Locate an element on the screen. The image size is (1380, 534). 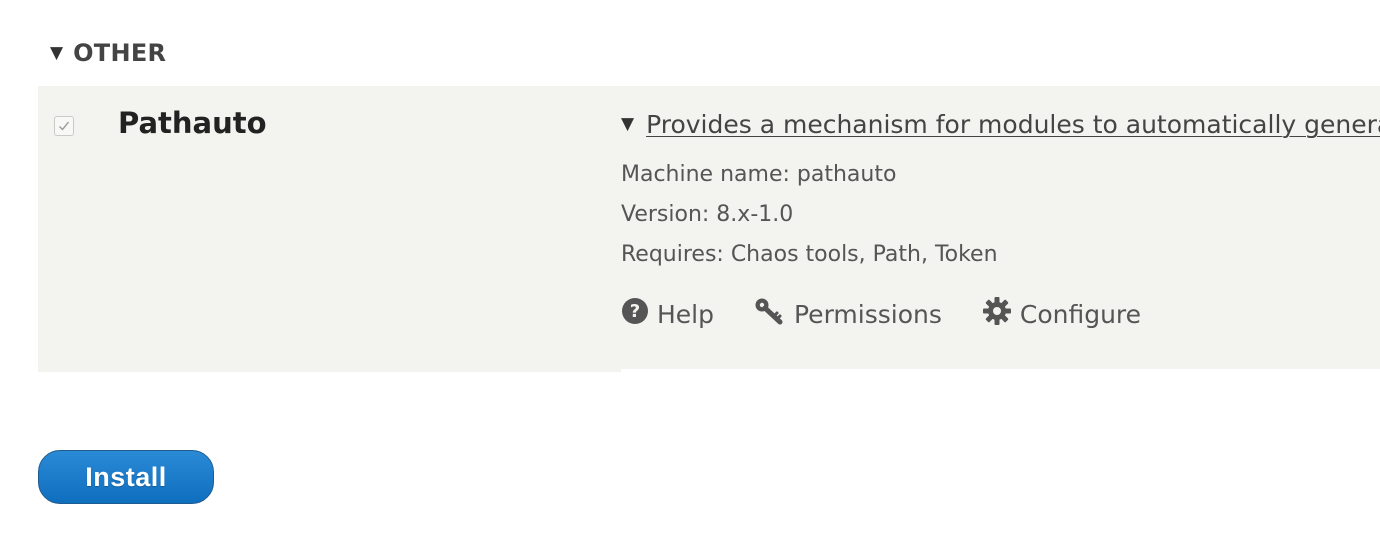
group-toggle-other: ▼ OTHER is located at coordinates (108, 53).